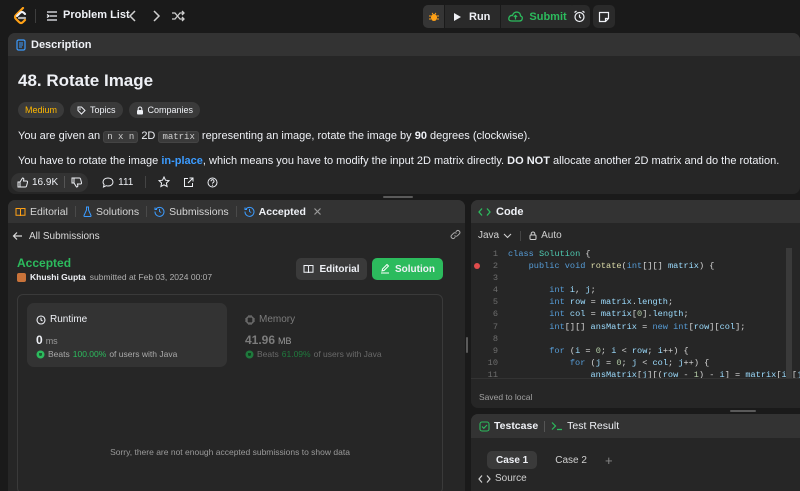 The width and height of the screenshot is (800, 491). What do you see at coordinates (635, 393) in the screenshot?
I see `saved-status: Saved to local` at bounding box center [635, 393].